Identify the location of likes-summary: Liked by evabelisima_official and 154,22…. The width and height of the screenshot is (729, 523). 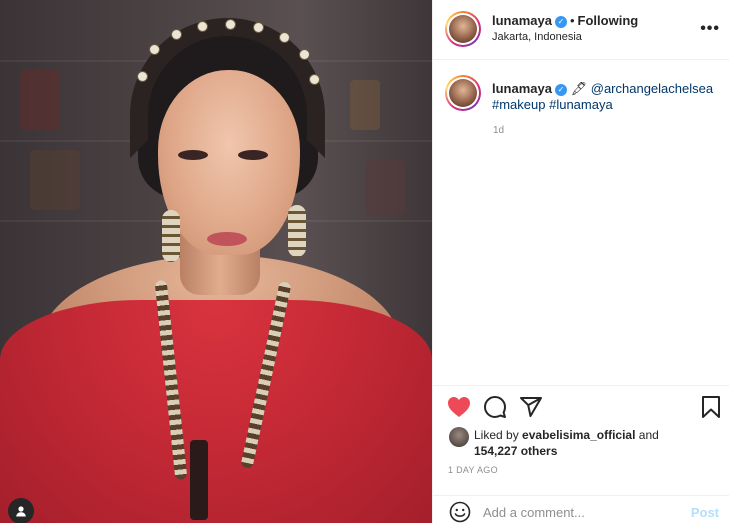
(566, 443).